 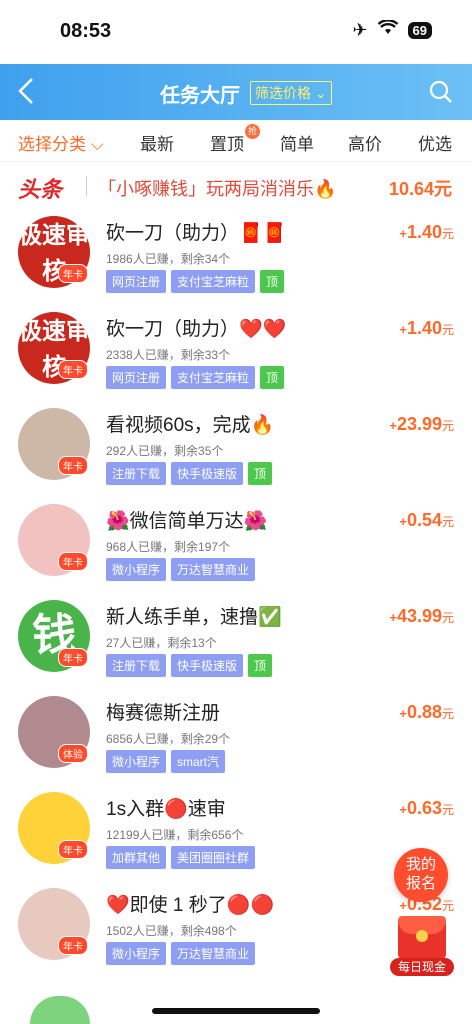 What do you see at coordinates (29, 91) in the screenshot?
I see `back-icon` at bounding box center [29, 91].